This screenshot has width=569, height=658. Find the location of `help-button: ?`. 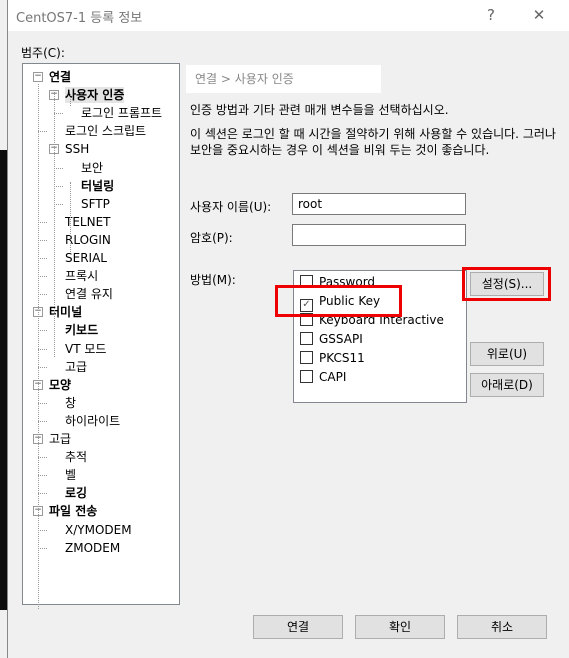

help-button: ? is located at coordinates (491, 15).